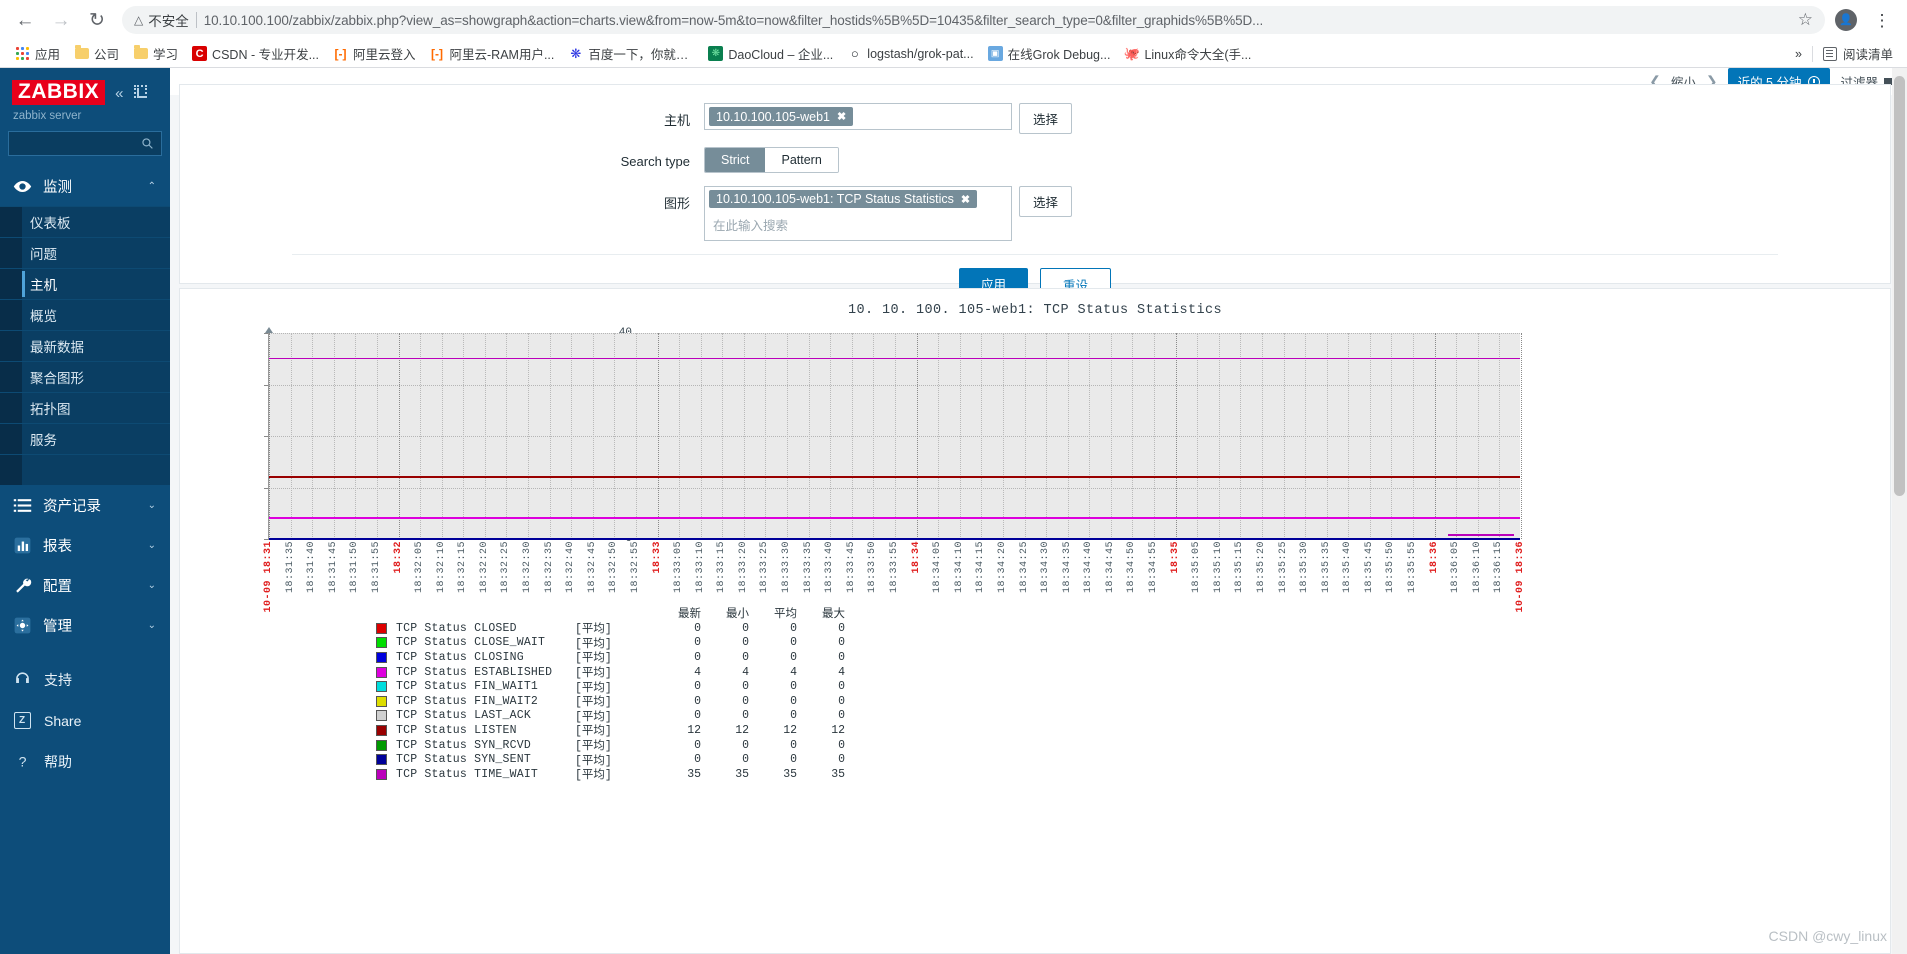 This screenshot has width=1907, height=954. Describe the element at coordinates (381, 687) in the screenshot. I see `legend-color-swatch` at that location.